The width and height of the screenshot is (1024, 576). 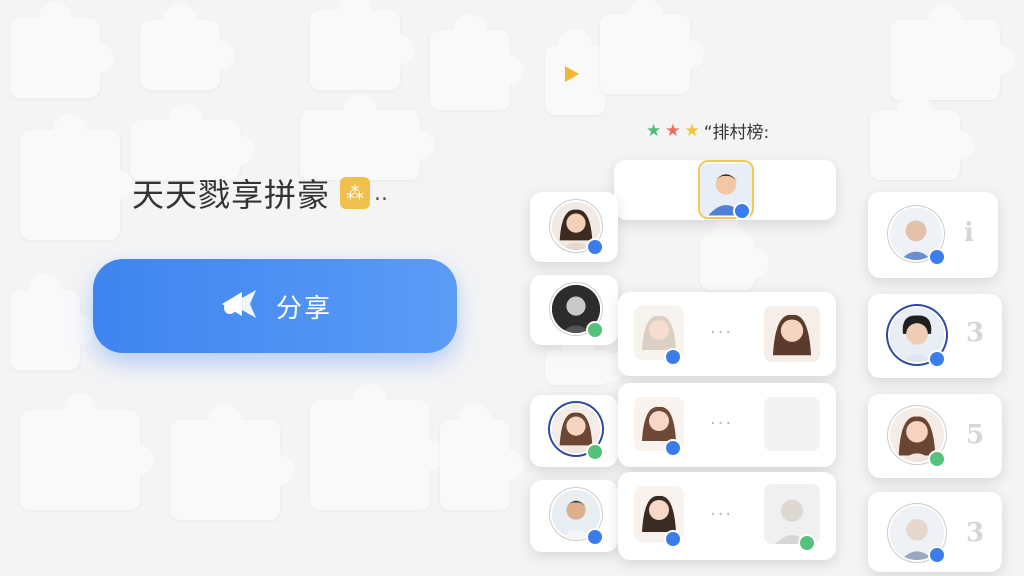 What do you see at coordinates (725, 190) in the screenshot?
I see `leaderboard-top-card` at bounding box center [725, 190].